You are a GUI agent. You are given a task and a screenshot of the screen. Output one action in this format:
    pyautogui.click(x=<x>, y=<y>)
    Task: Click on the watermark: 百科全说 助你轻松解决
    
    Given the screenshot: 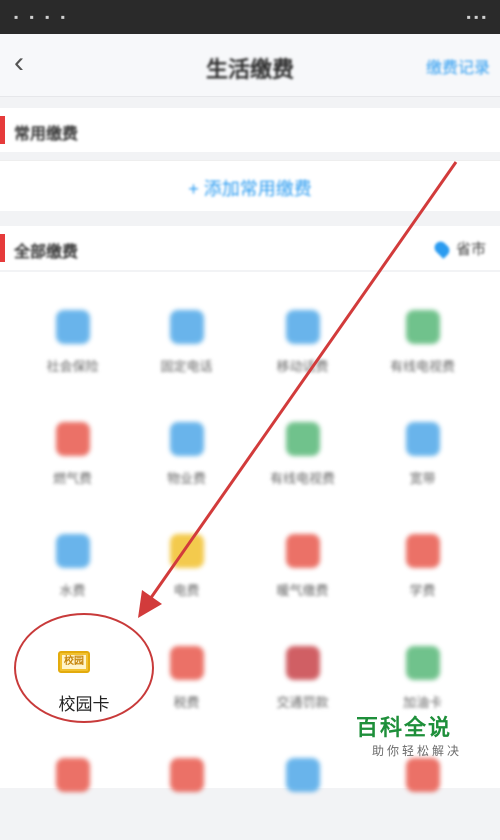 What is the action you would take?
    pyautogui.click(x=421, y=736)
    